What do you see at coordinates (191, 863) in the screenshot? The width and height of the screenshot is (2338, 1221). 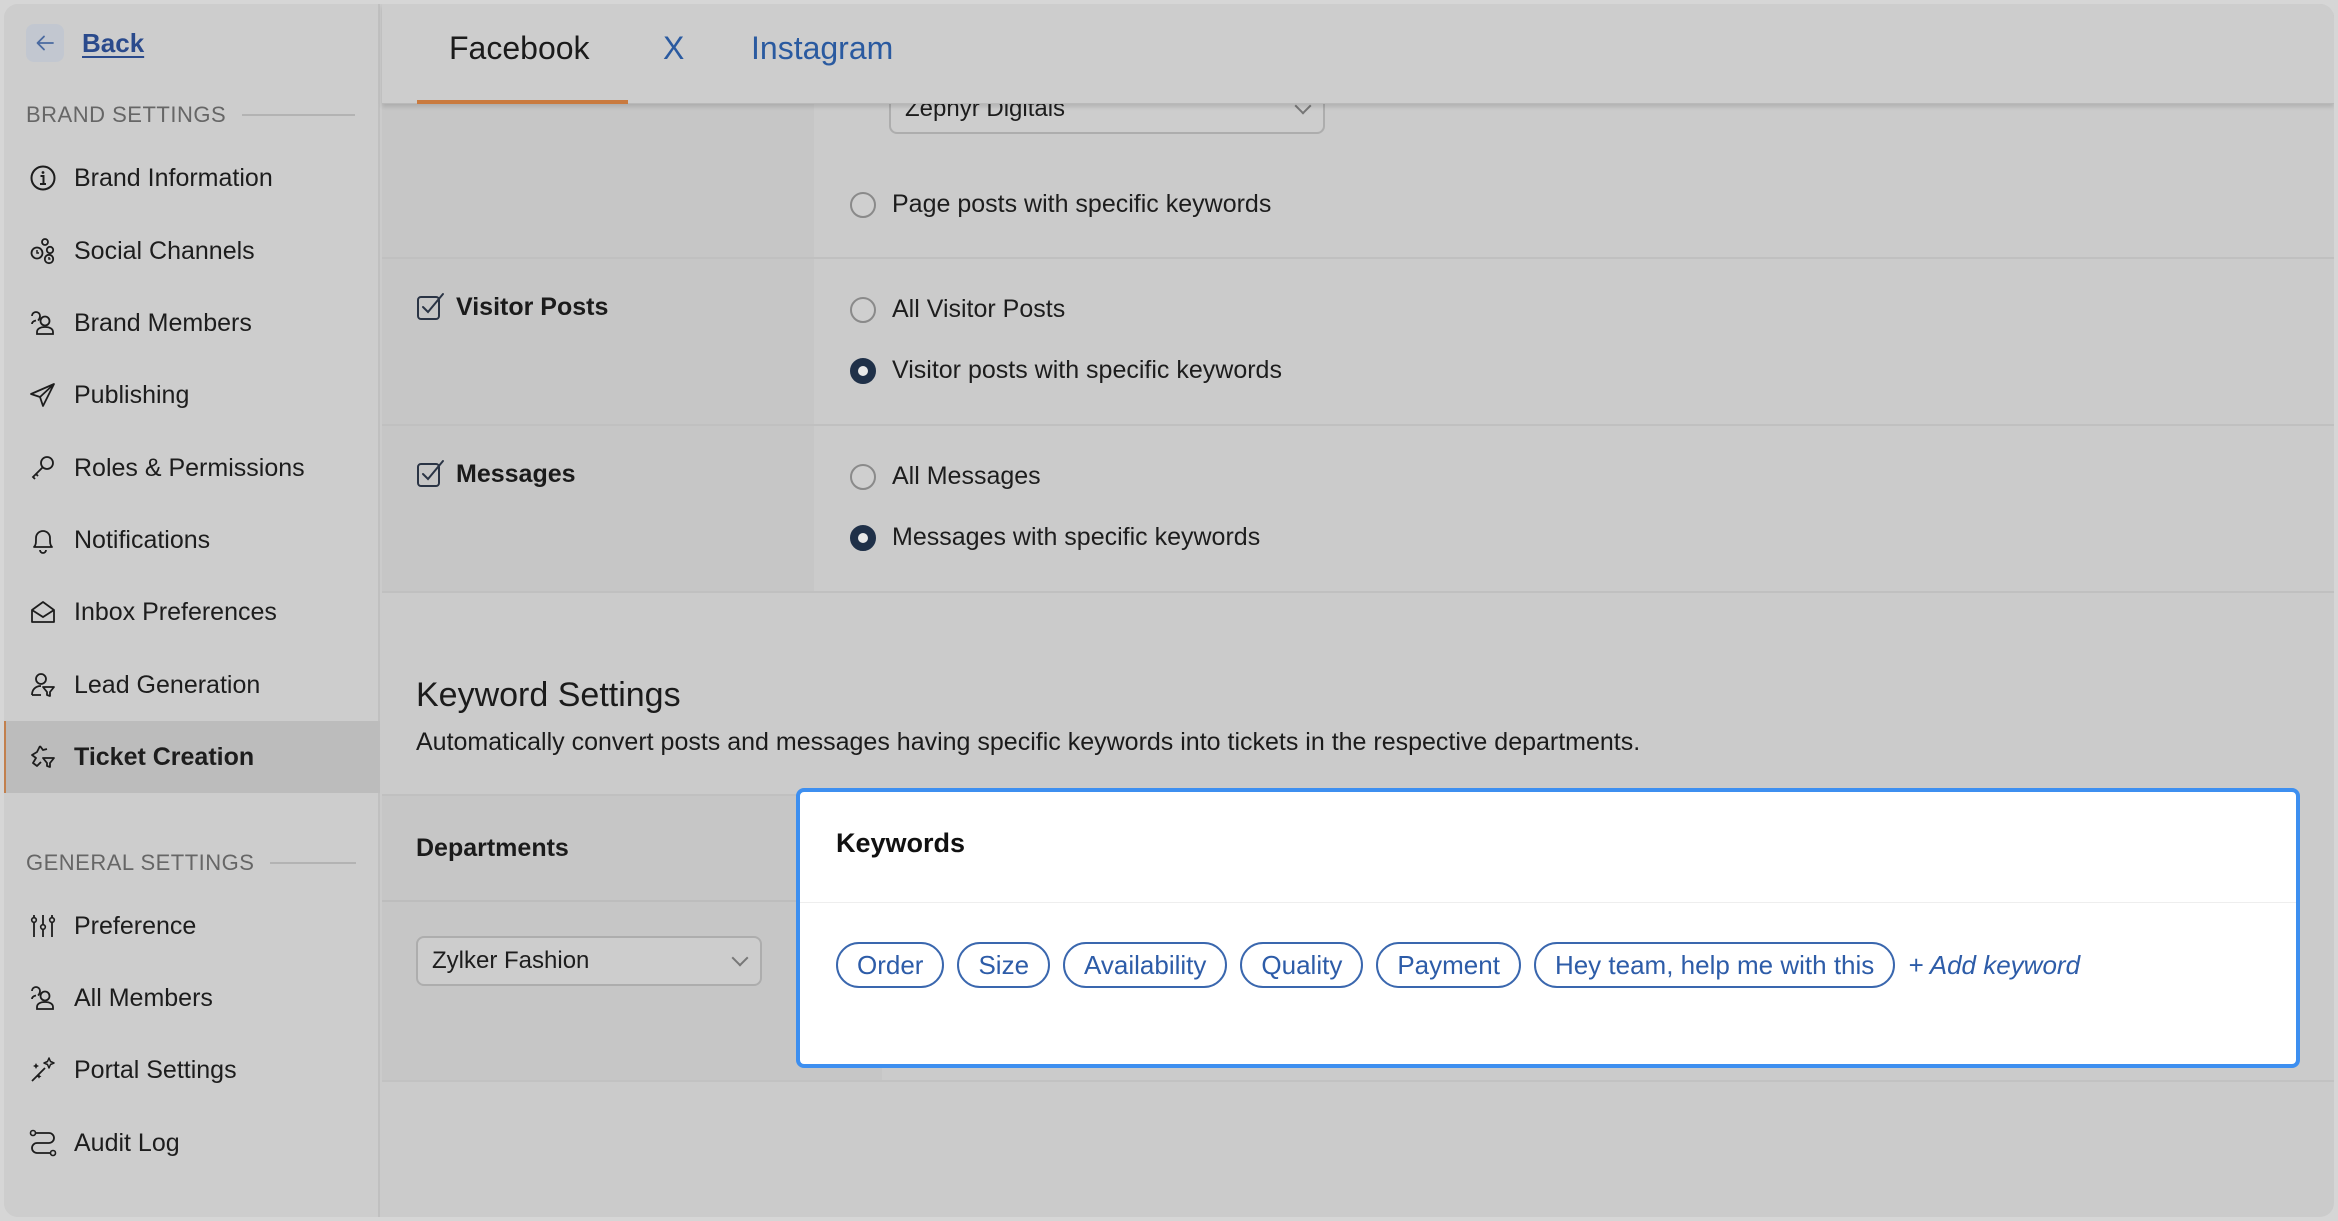 I see `general-settings-heading: GENERAL SETTINGS` at bounding box center [191, 863].